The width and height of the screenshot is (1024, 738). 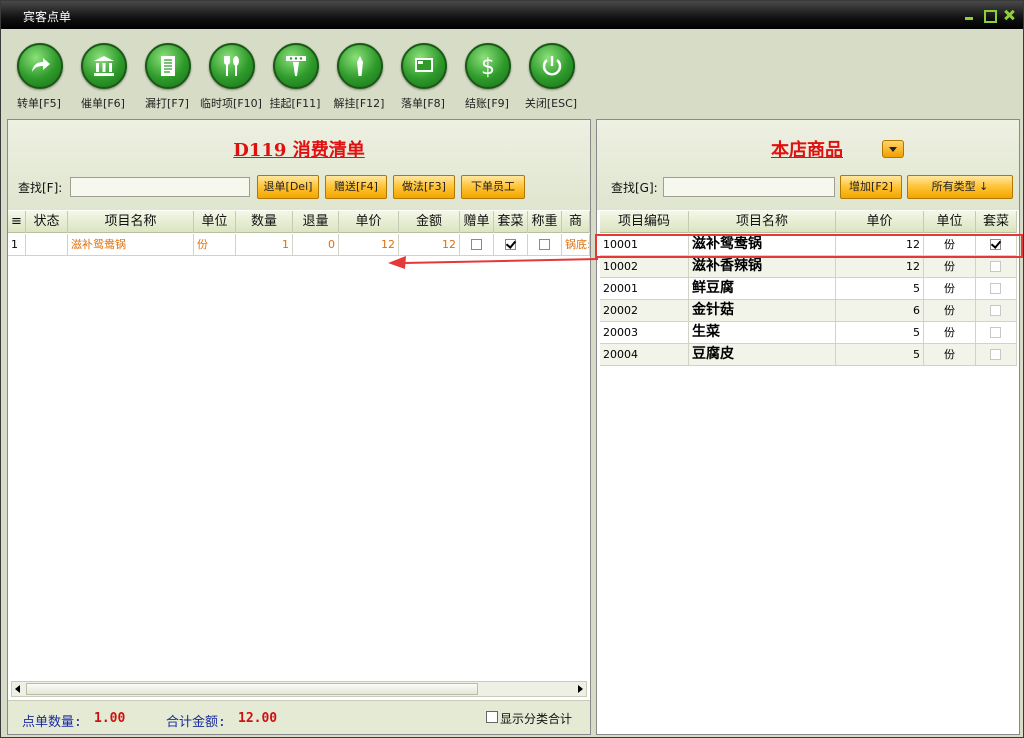 What do you see at coordinates (807, 150) in the screenshot?
I see `product-title: 本店商品` at bounding box center [807, 150].